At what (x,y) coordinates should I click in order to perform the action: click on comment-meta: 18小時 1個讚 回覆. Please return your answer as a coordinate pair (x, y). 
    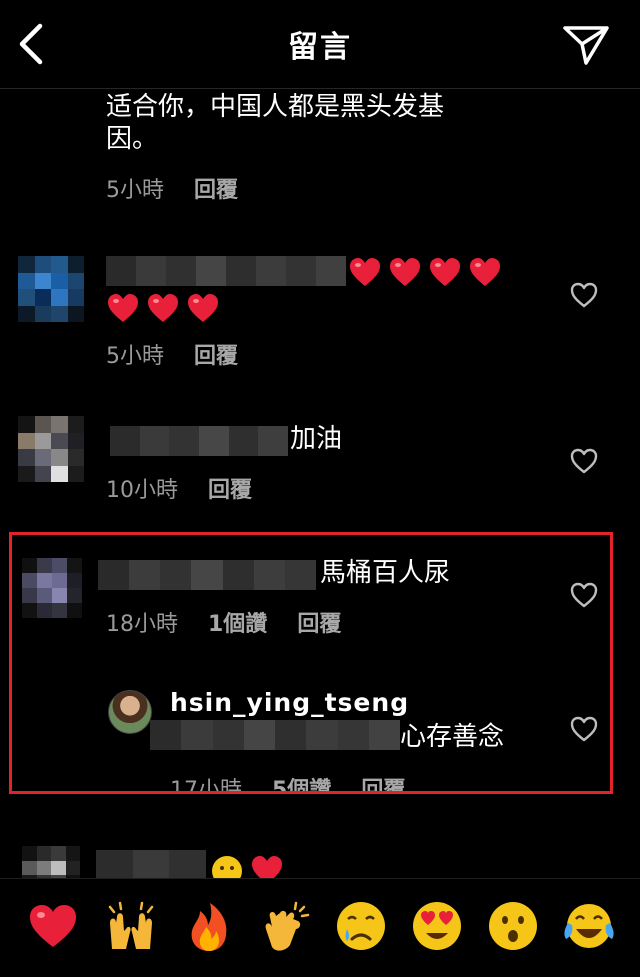
    Looking at the image, I should click on (238, 622).